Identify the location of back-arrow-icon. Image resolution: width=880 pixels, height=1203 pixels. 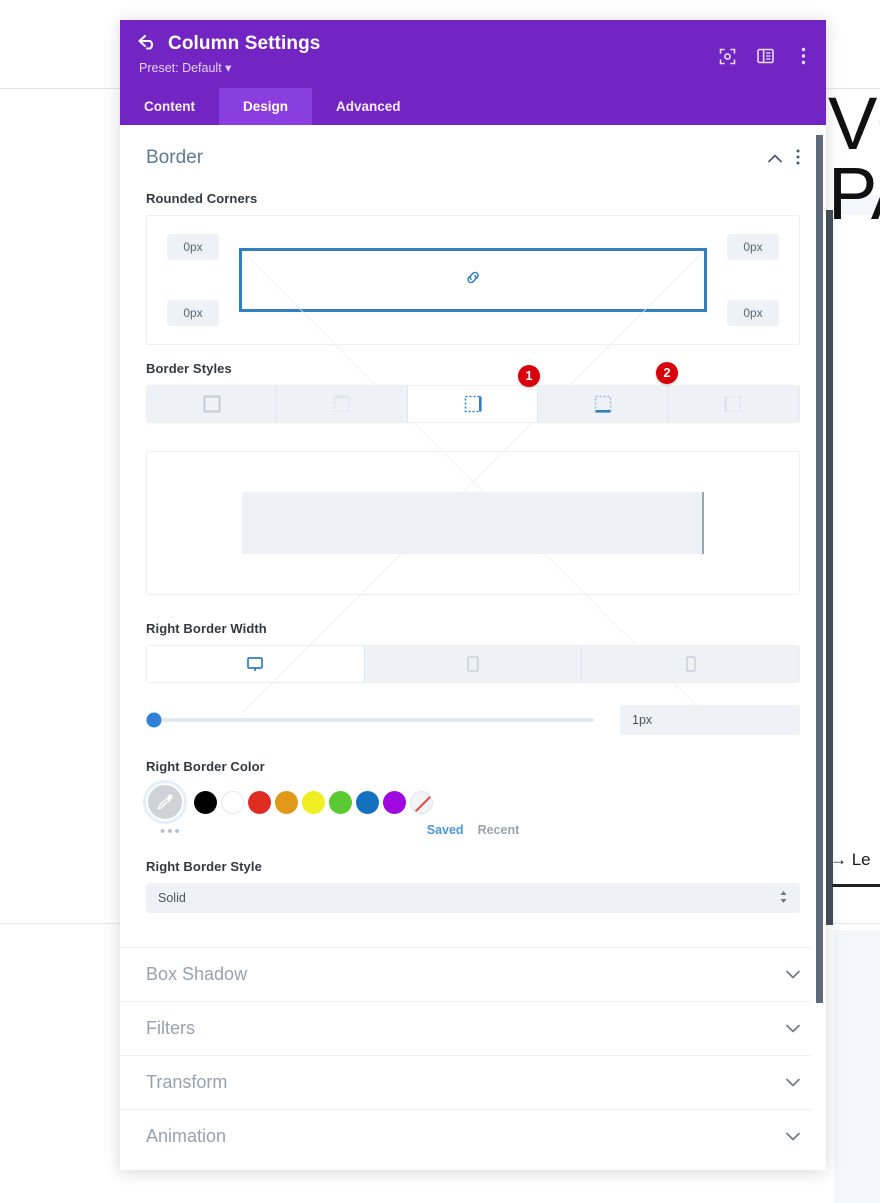
(148, 44).